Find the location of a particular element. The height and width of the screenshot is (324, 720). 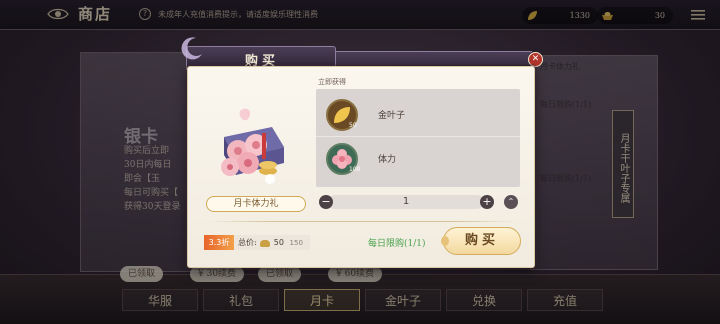

obtain-label: 立即获得 is located at coordinates (332, 82).